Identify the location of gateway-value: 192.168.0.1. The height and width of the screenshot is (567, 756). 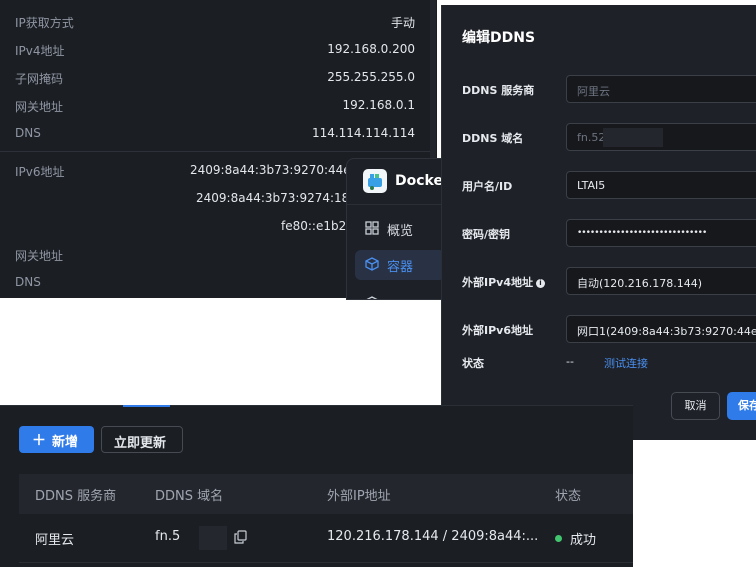
(378, 105).